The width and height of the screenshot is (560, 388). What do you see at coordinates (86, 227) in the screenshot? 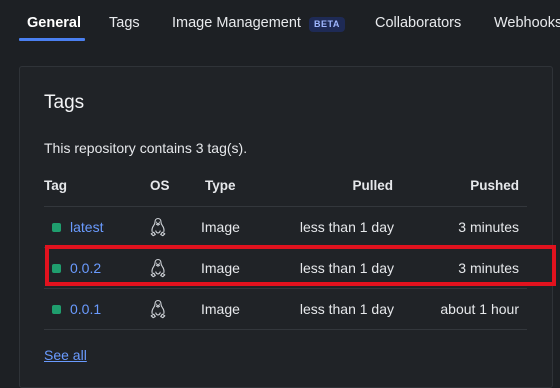
I see `tag-link: latest` at bounding box center [86, 227].